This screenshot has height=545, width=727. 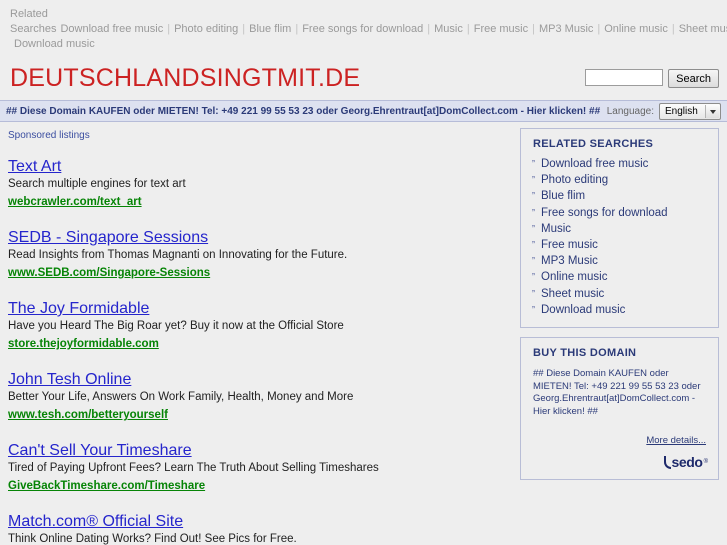 What do you see at coordinates (563, 196) in the screenshot?
I see `sidebar-item-label: Blue flim` at bounding box center [563, 196].